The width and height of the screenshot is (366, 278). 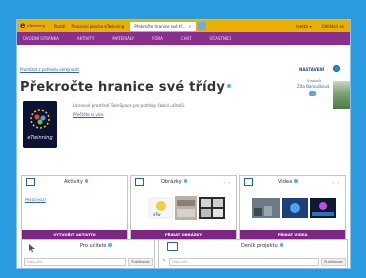 What do you see at coordinates (164, 261) in the screenshot?
I see `pencil-icon: ✎` at bounding box center [164, 261].